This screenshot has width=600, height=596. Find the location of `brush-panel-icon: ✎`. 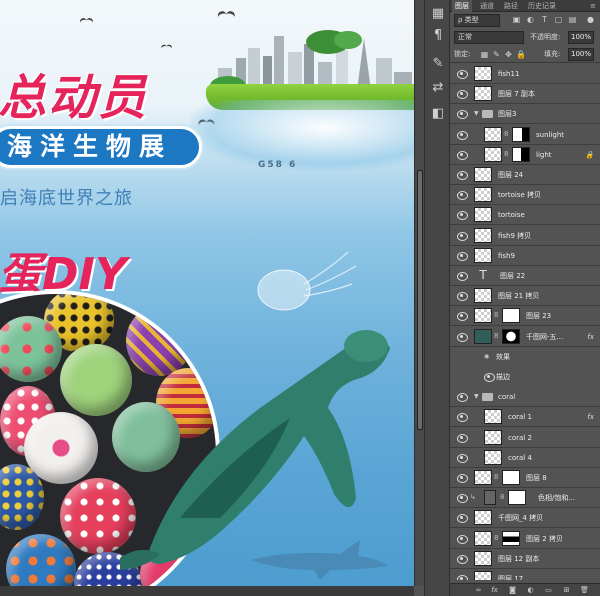

brush-panel-icon: ✎ is located at coordinates (438, 64).